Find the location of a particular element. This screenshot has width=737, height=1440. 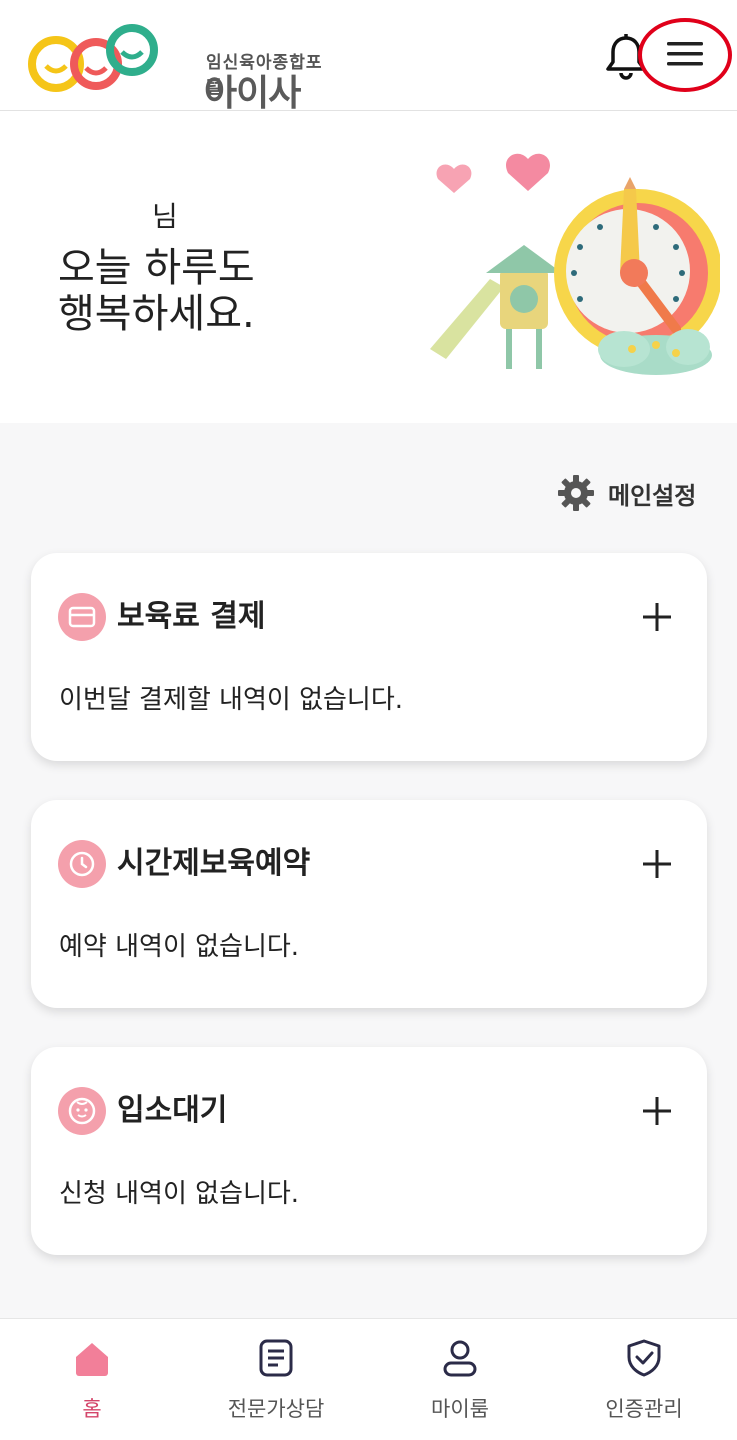

logo-icon is located at coordinates (93, 58).